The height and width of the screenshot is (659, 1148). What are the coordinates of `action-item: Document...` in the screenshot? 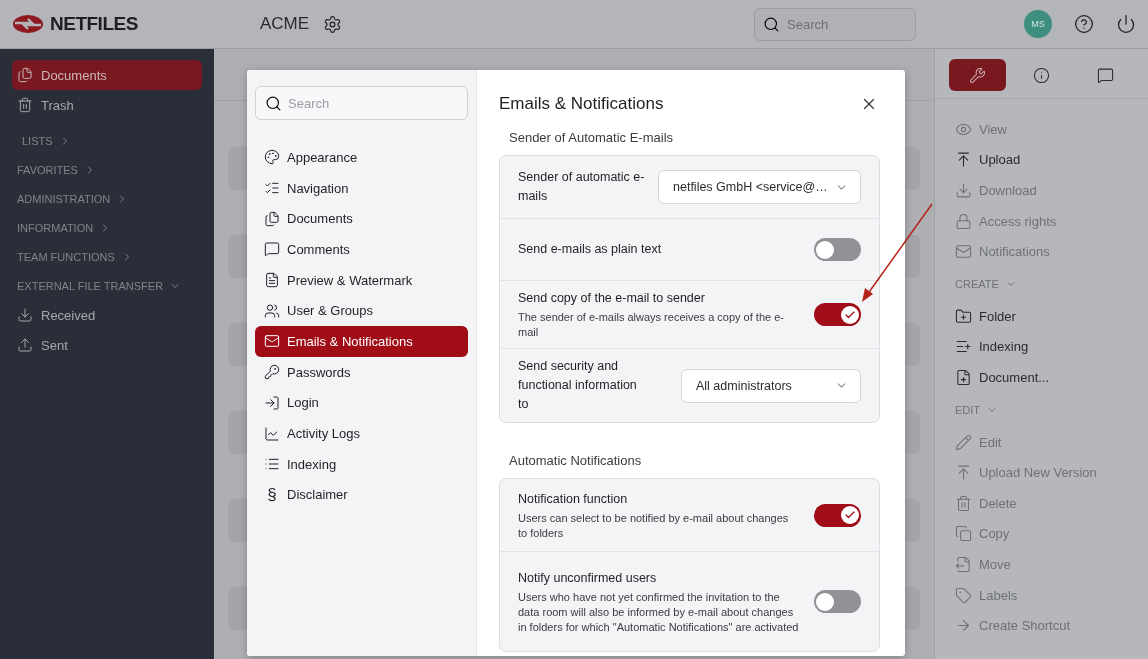 It's located at (1041, 377).